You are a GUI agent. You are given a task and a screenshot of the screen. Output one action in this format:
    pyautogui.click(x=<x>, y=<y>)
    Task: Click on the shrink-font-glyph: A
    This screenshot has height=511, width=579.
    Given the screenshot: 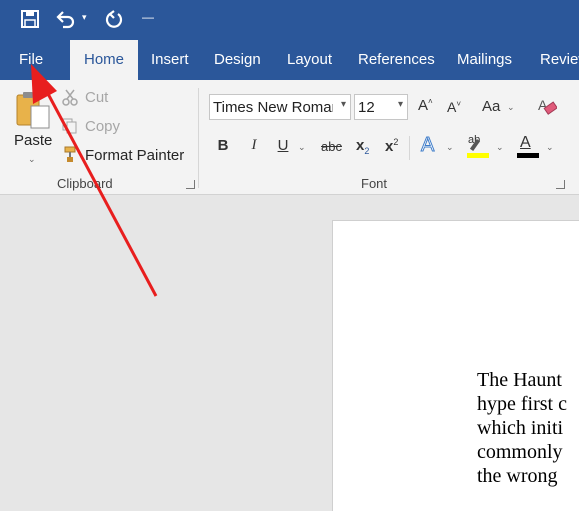 What is the action you would take?
    pyautogui.click(x=452, y=107)
    